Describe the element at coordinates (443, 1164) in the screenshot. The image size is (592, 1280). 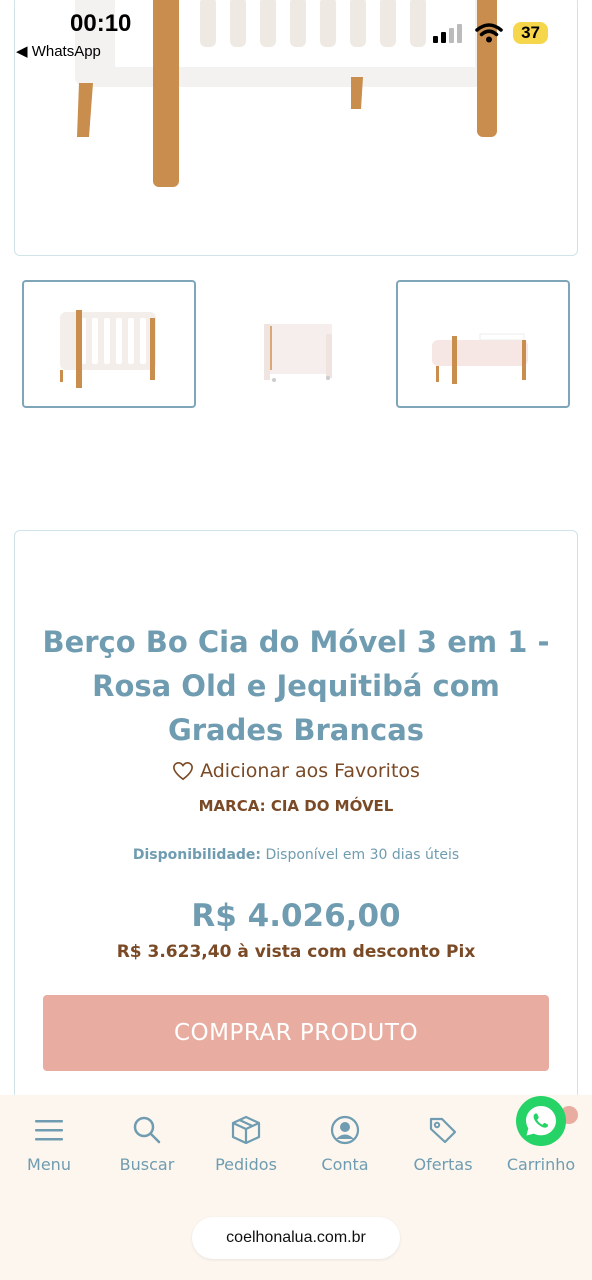
I see `nav-label-offers: Ofertas` at that location.